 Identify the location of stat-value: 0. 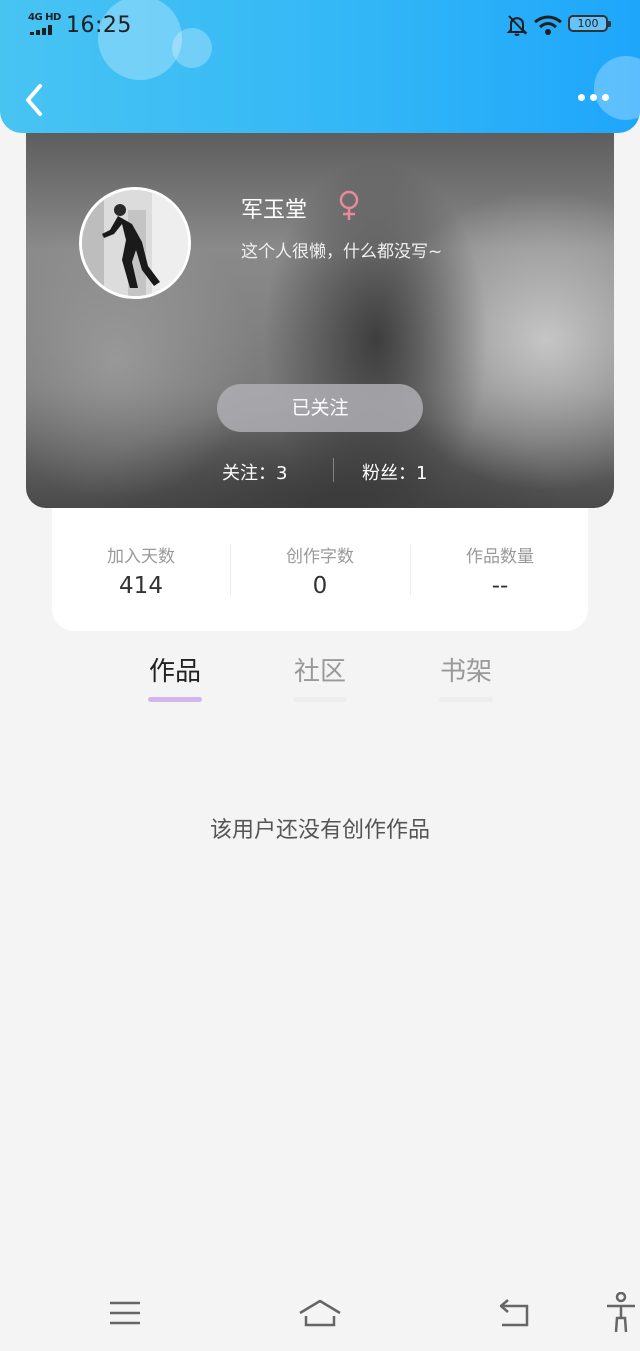
(320, 586).